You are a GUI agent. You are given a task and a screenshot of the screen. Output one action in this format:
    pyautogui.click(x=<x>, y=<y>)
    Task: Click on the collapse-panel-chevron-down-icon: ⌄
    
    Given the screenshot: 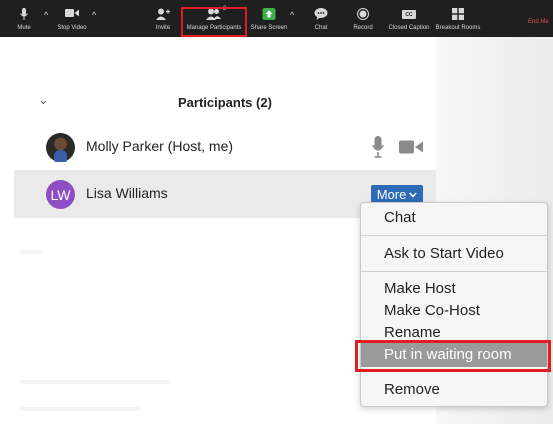 What is the action you would take?
    pyautogui.click(x=43, y=100)
    